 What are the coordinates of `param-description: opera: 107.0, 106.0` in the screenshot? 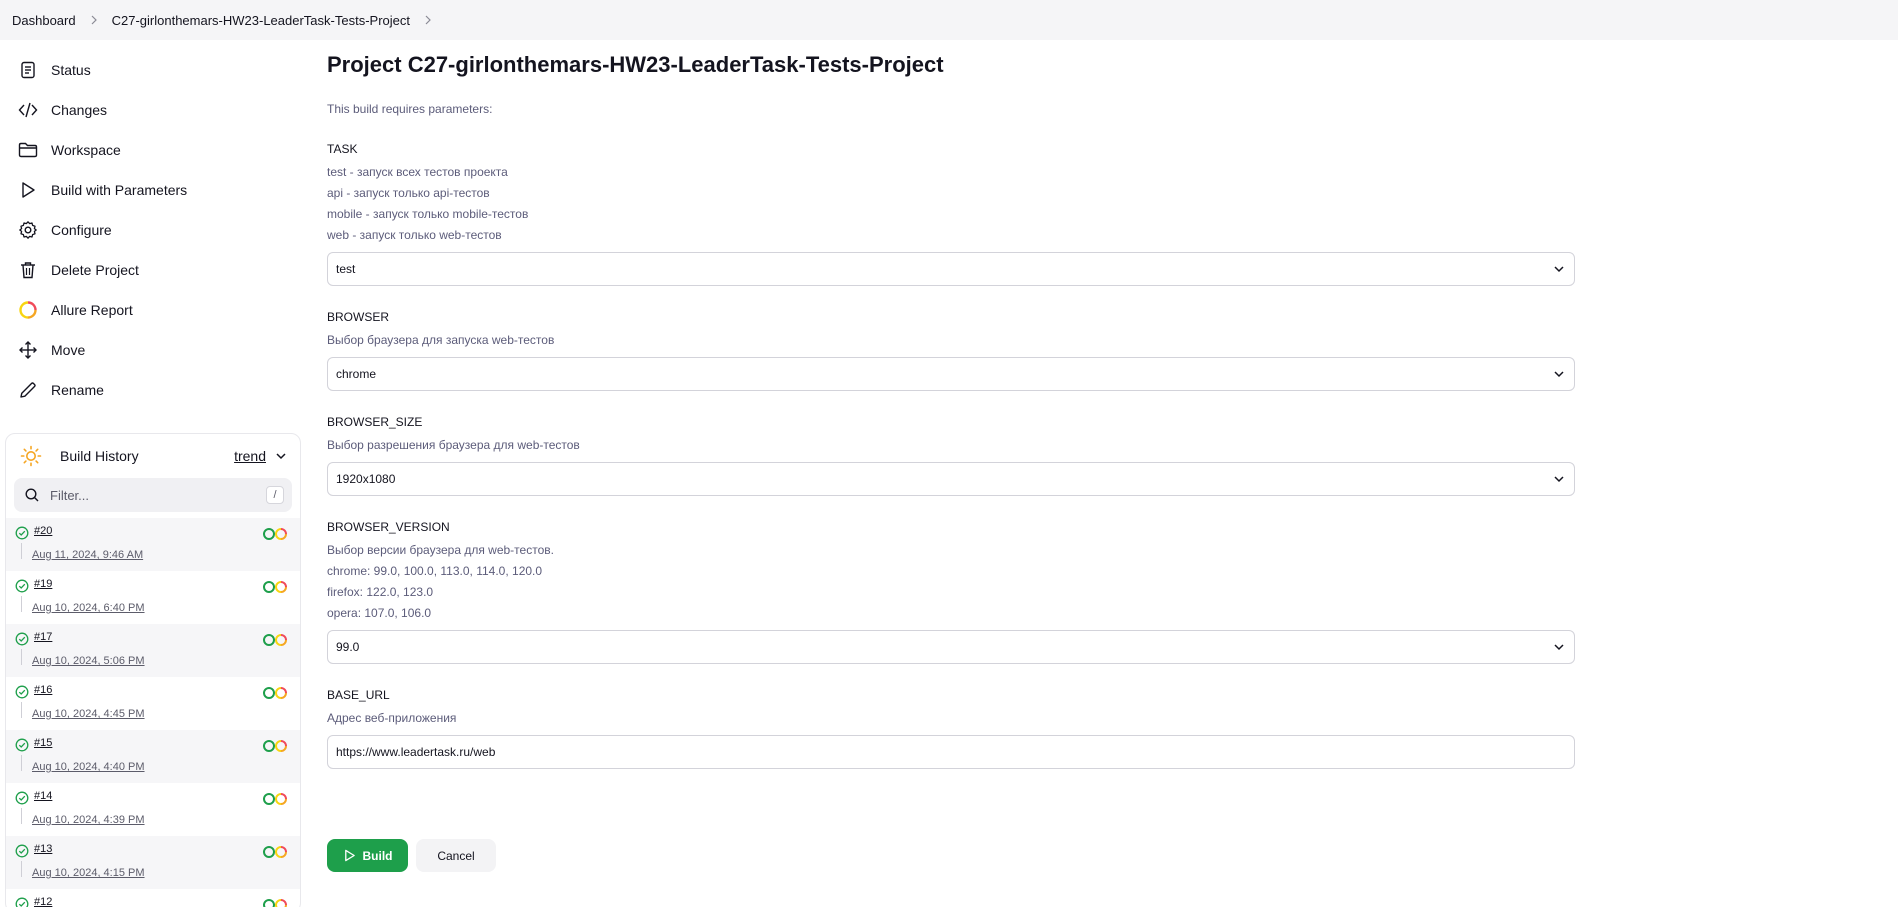 It's located at (379, 613).